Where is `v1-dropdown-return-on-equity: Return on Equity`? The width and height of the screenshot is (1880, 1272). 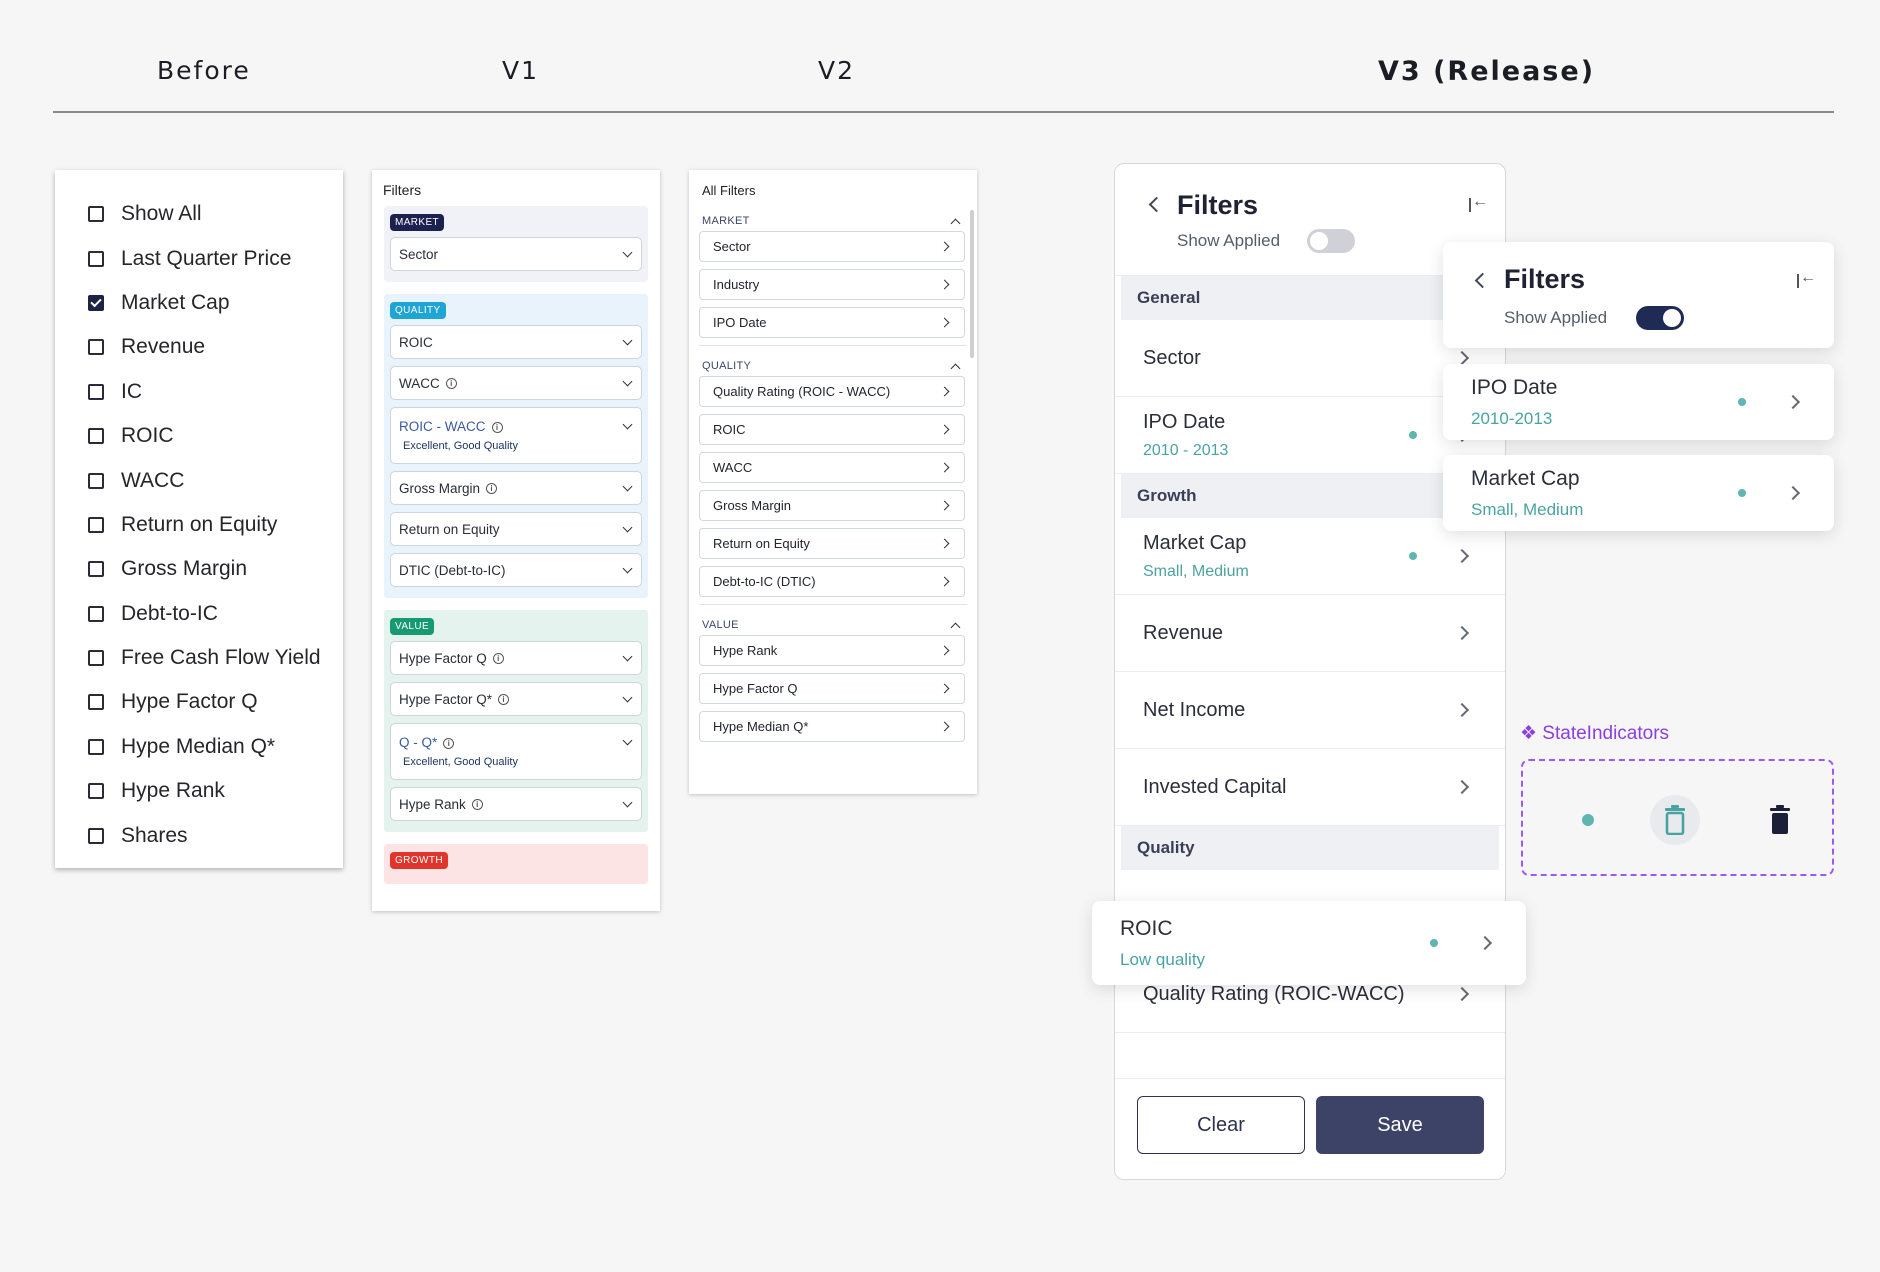
v1-dropdown-return-on-equity: Return on Equity is located at coordinates (516, 529).